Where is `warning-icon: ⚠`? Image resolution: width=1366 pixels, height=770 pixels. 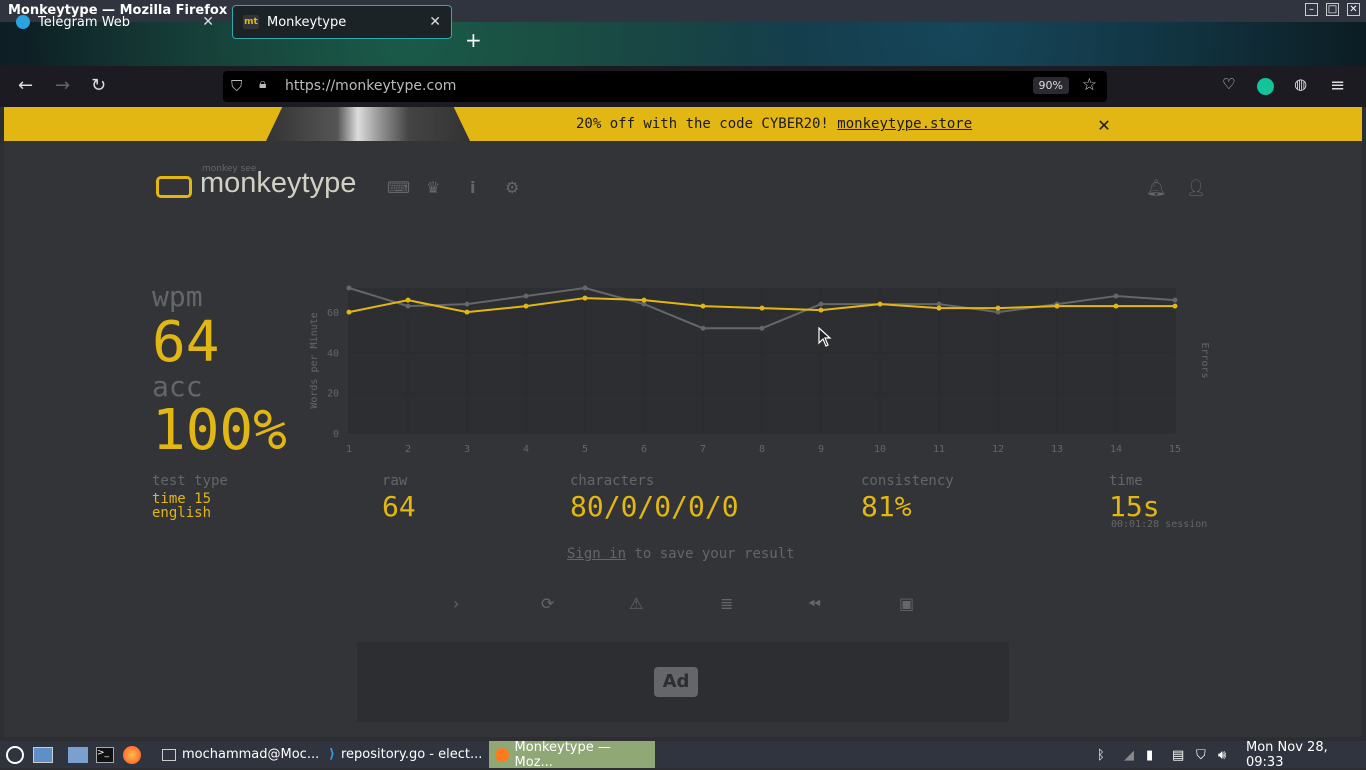
warning-icon: ⚠ is located at coordinates (636, 603).